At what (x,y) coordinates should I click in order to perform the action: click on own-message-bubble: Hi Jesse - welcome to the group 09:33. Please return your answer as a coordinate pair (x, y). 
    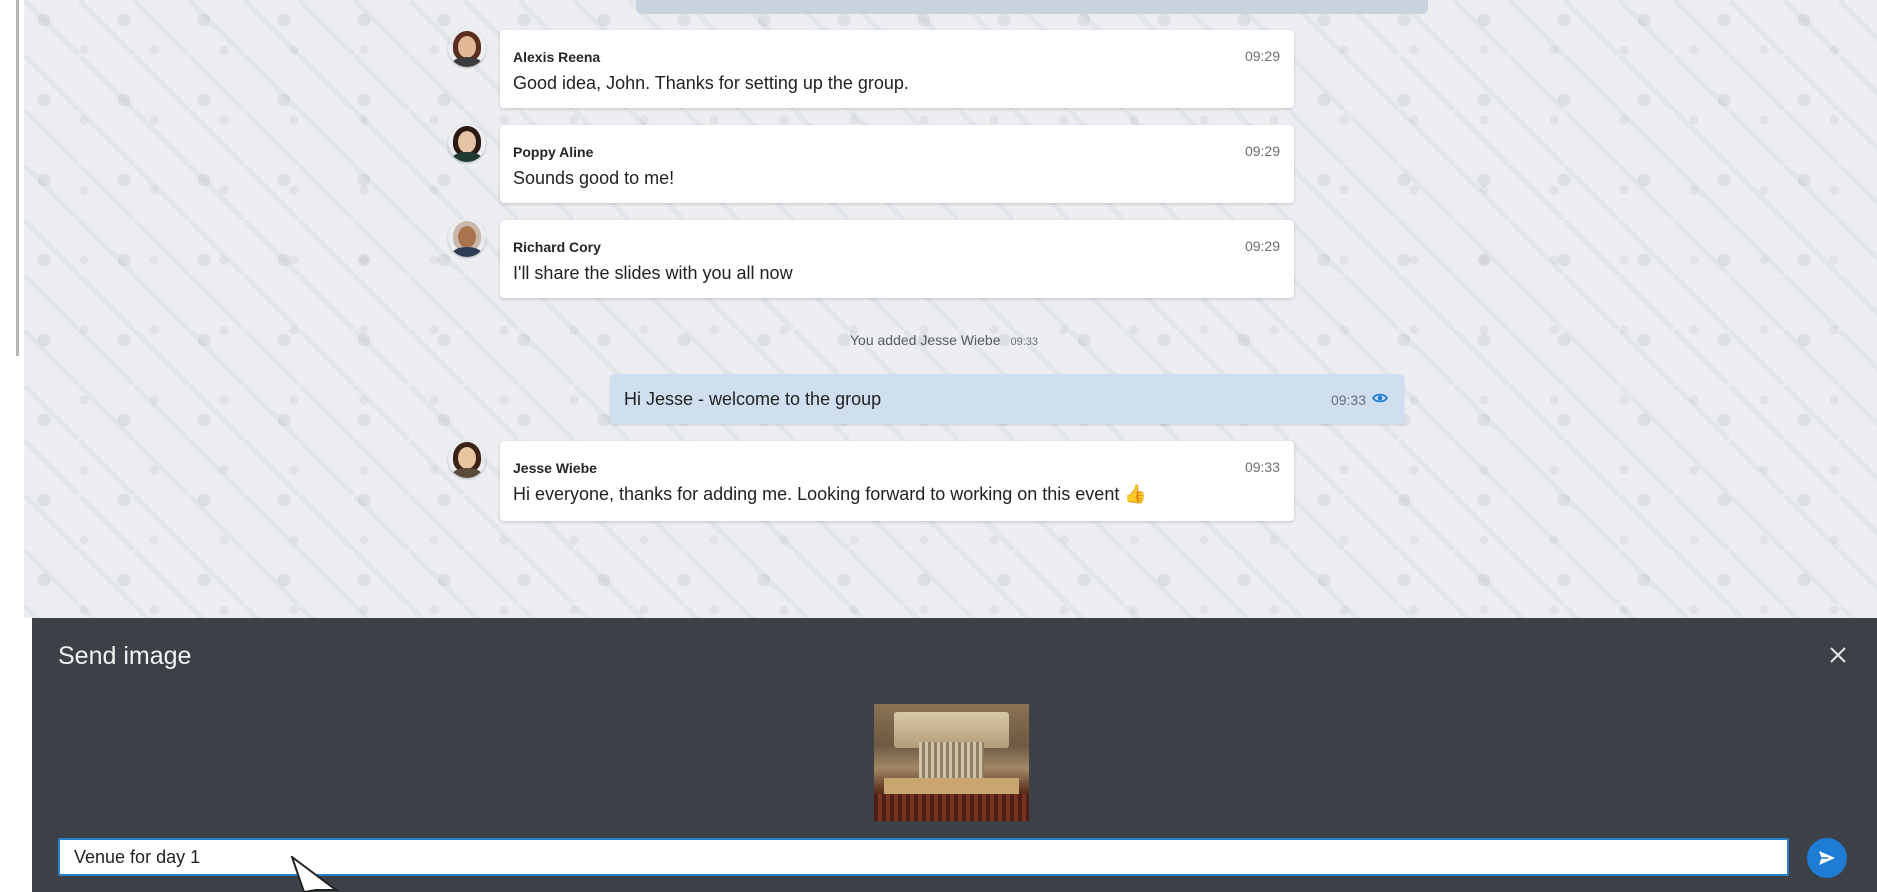
    Looking at the image, I should click on (1007, 399).